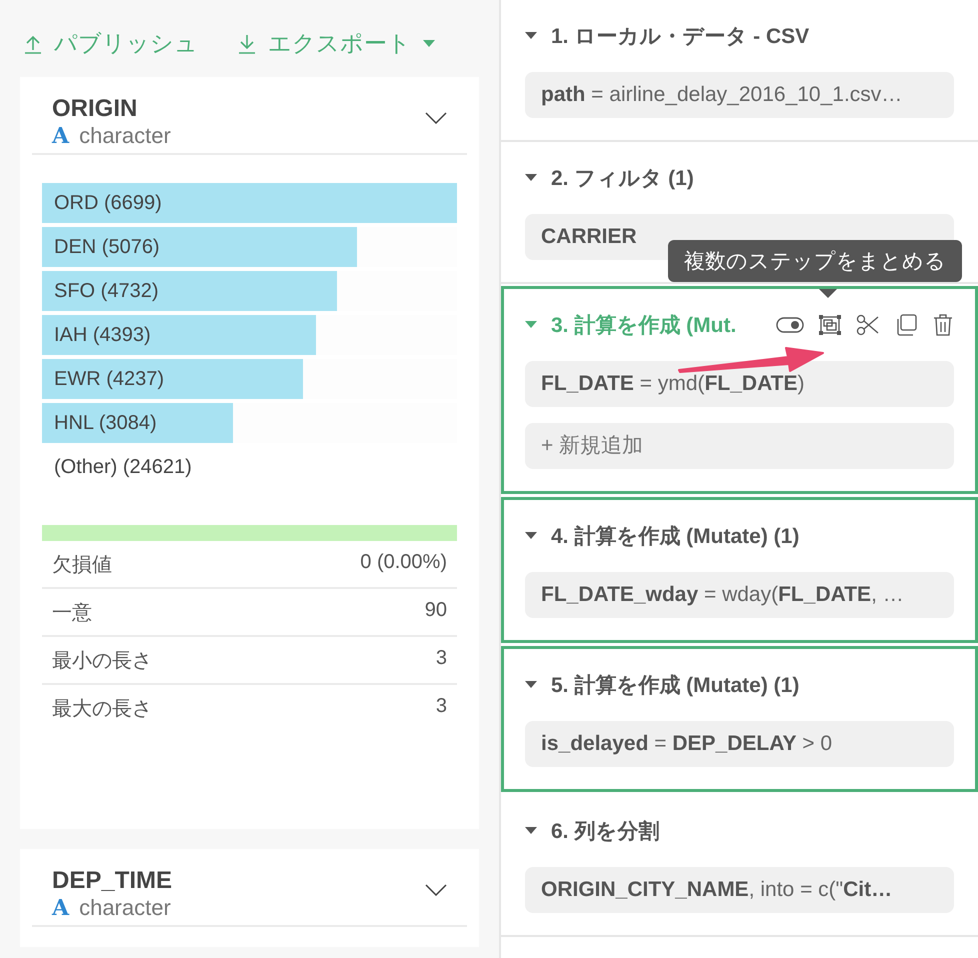 This screenshot has height=958, width=978. I want to click on step-title: 4. 計算を作成 (Mutate) (1), so click(675, 537).